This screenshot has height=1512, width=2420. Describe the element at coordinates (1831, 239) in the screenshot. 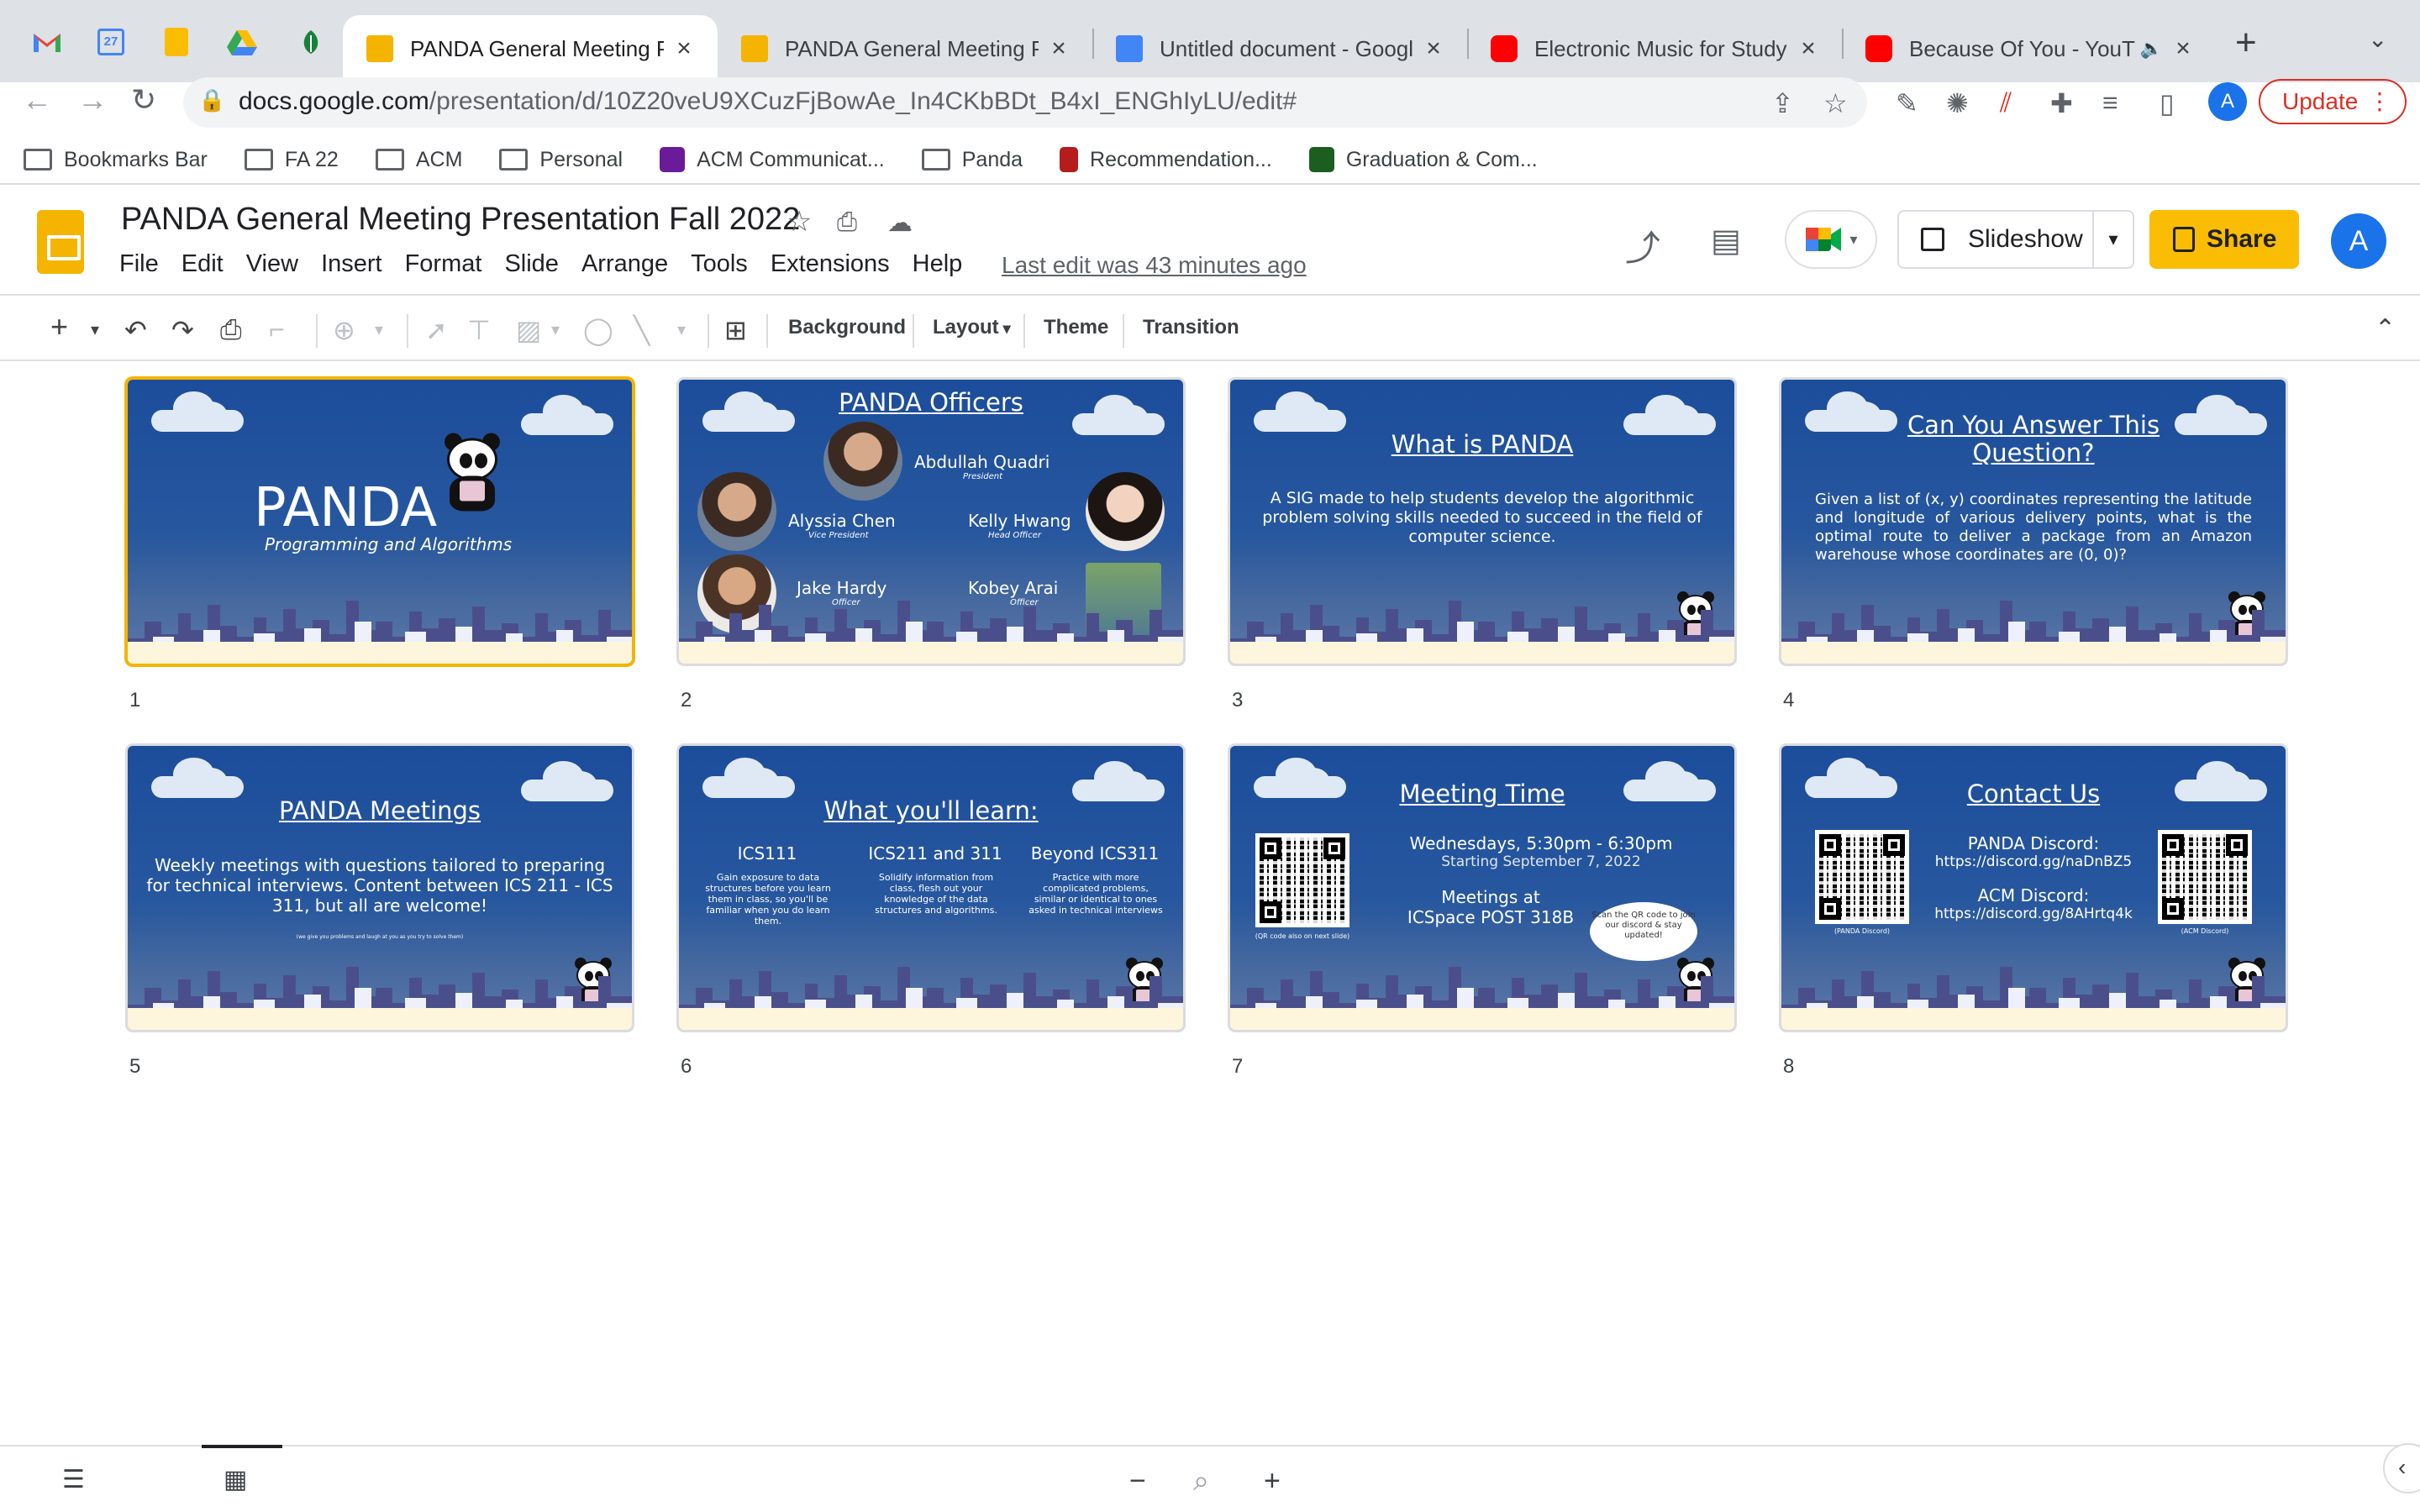

I see `meet-button: ▾` at that location.